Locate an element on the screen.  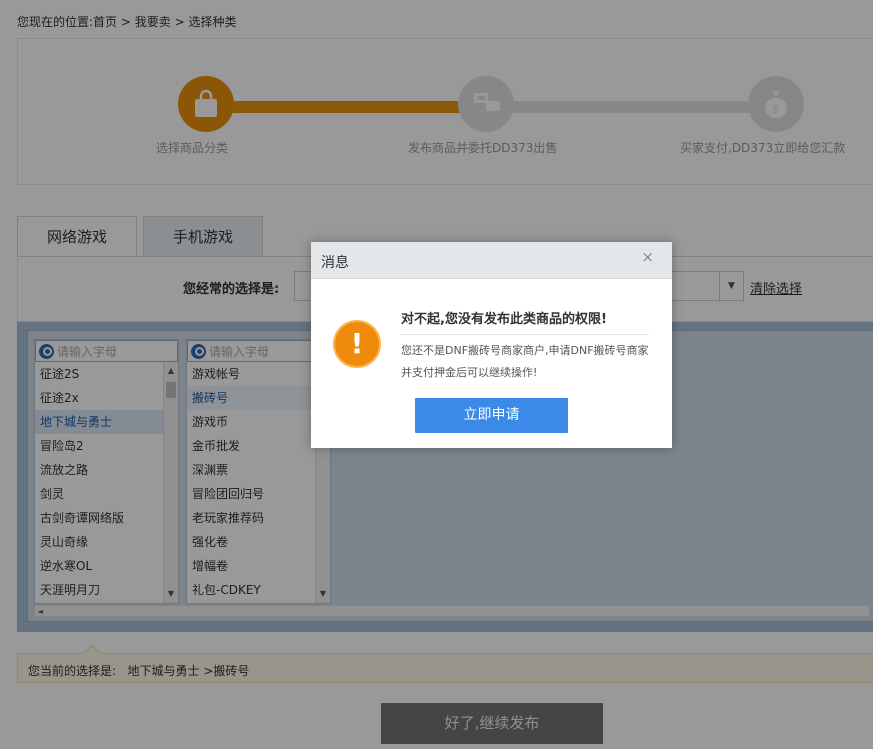
warning-icon: ! is located at coordinates (357, 344).